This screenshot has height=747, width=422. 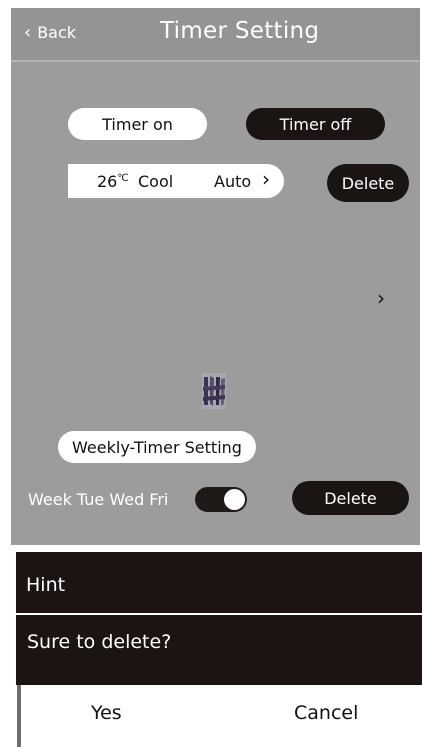 I want to click on fan-value: Auto, so click(x=233, y=181).